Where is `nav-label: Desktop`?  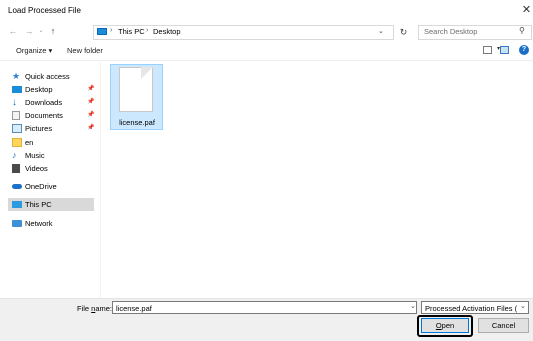 nav-label: Desktop is located at coordinates (39, 89).